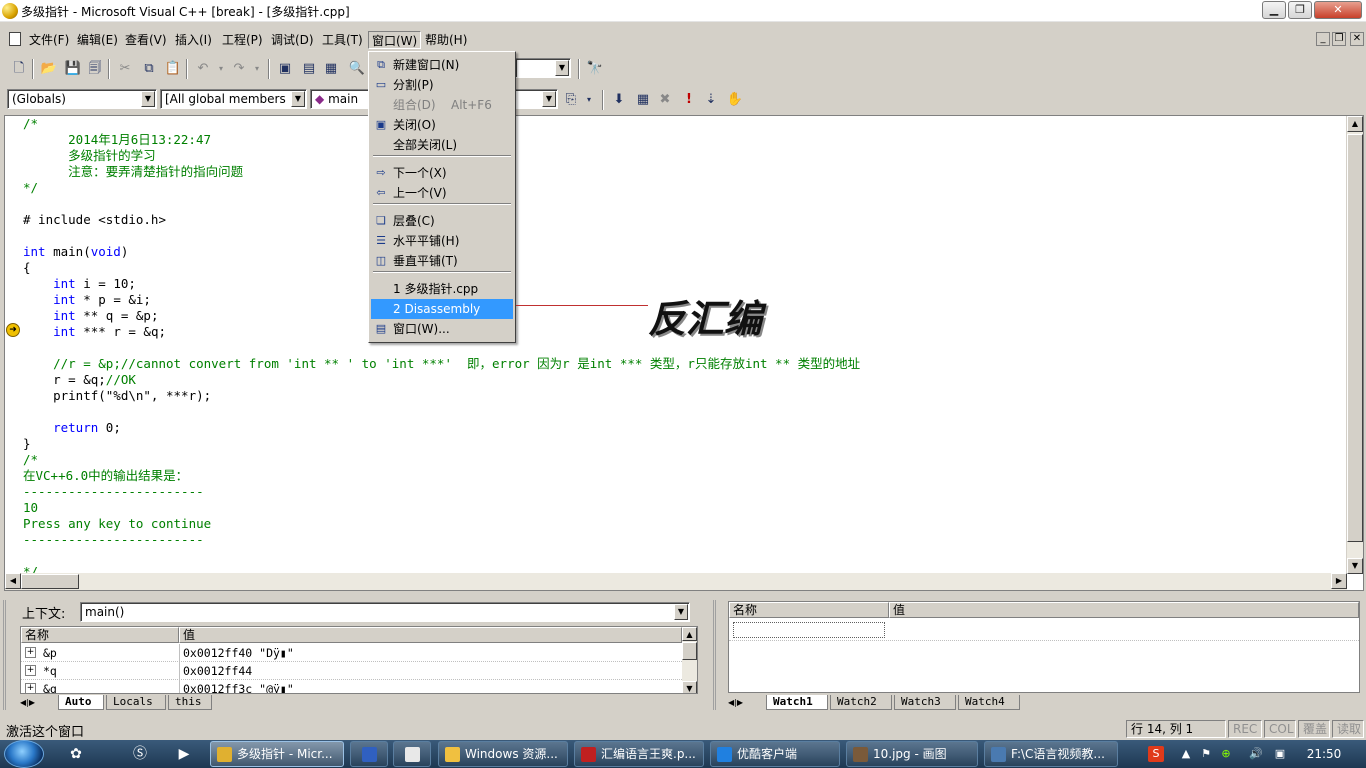 This screenshot has width=1366, height=768. I want to click on clock: 21:50, so click(1324, 754).